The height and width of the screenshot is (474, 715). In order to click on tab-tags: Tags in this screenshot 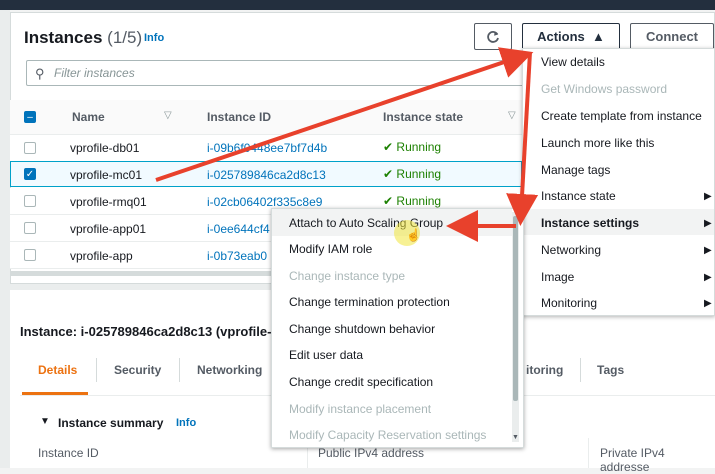, I will do `click(610, 370)`.